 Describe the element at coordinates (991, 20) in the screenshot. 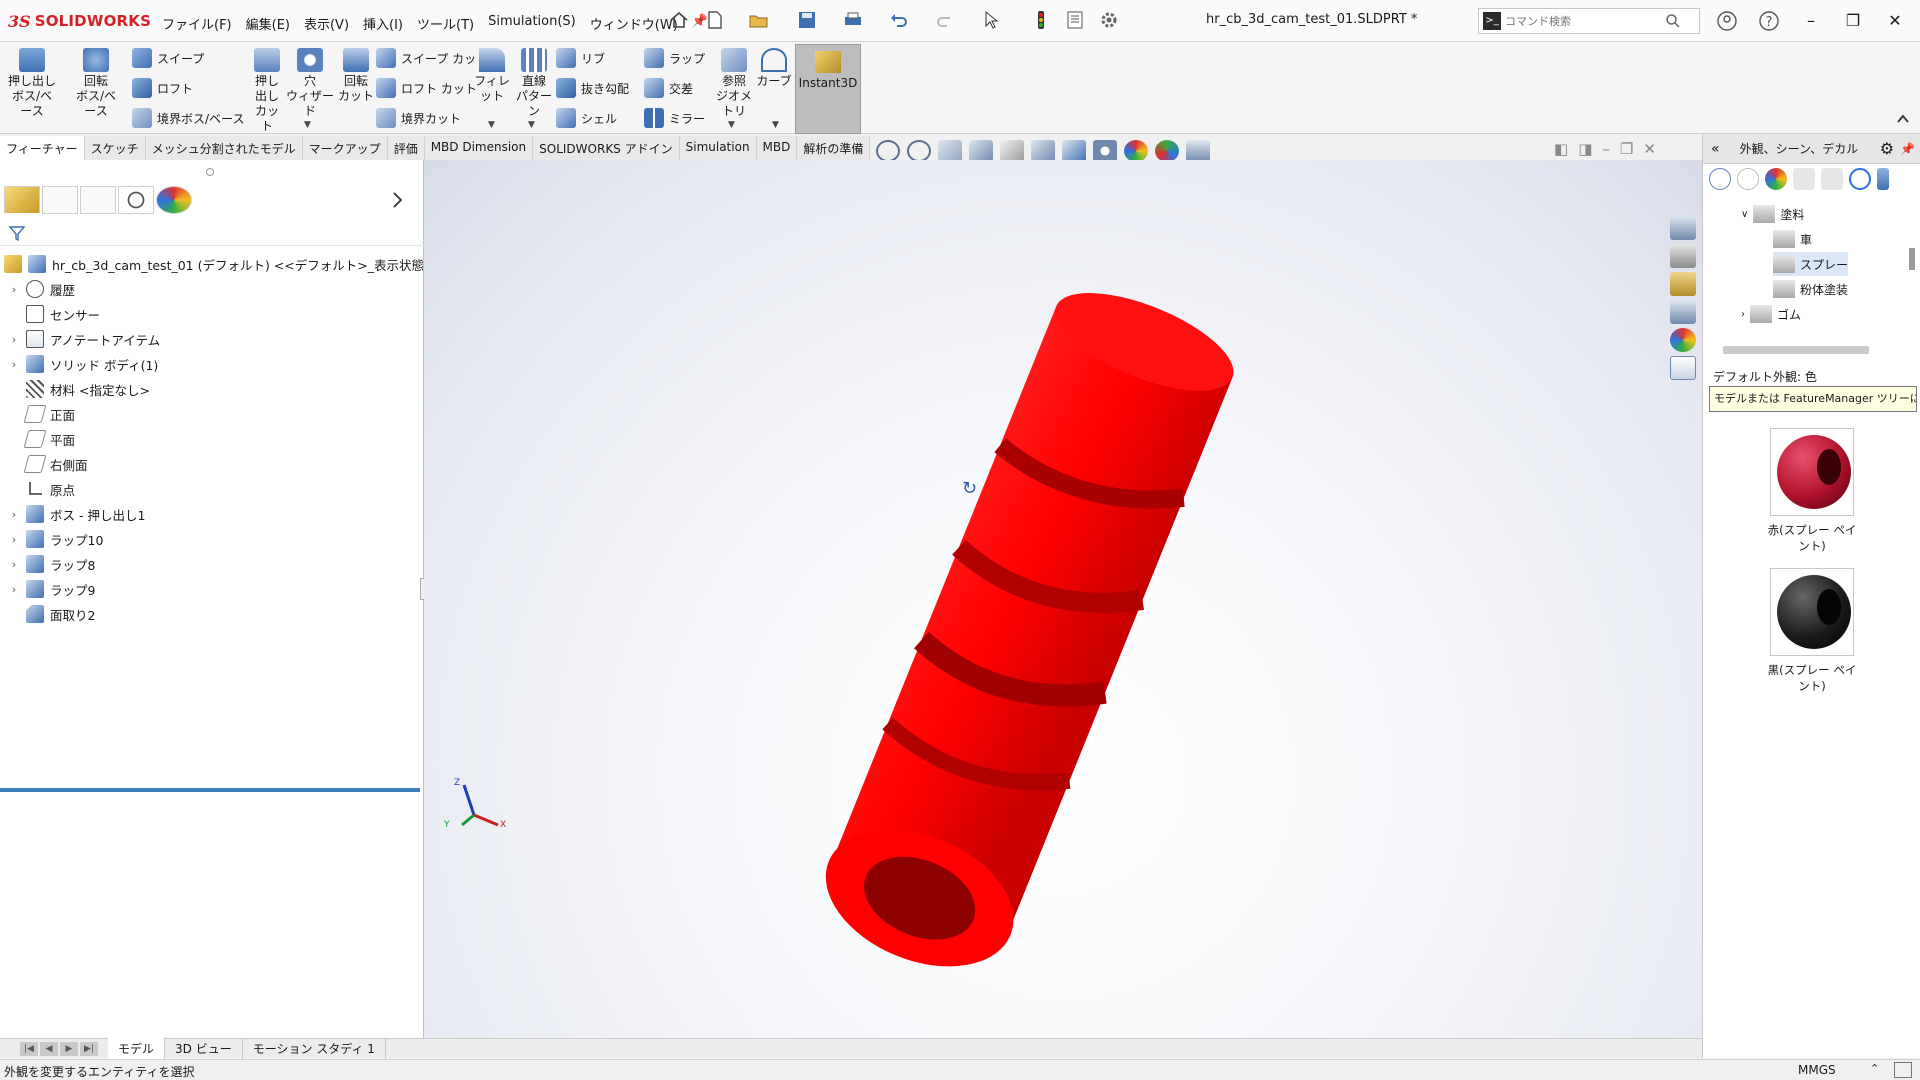

I see `select-arrow-icon` at that location.